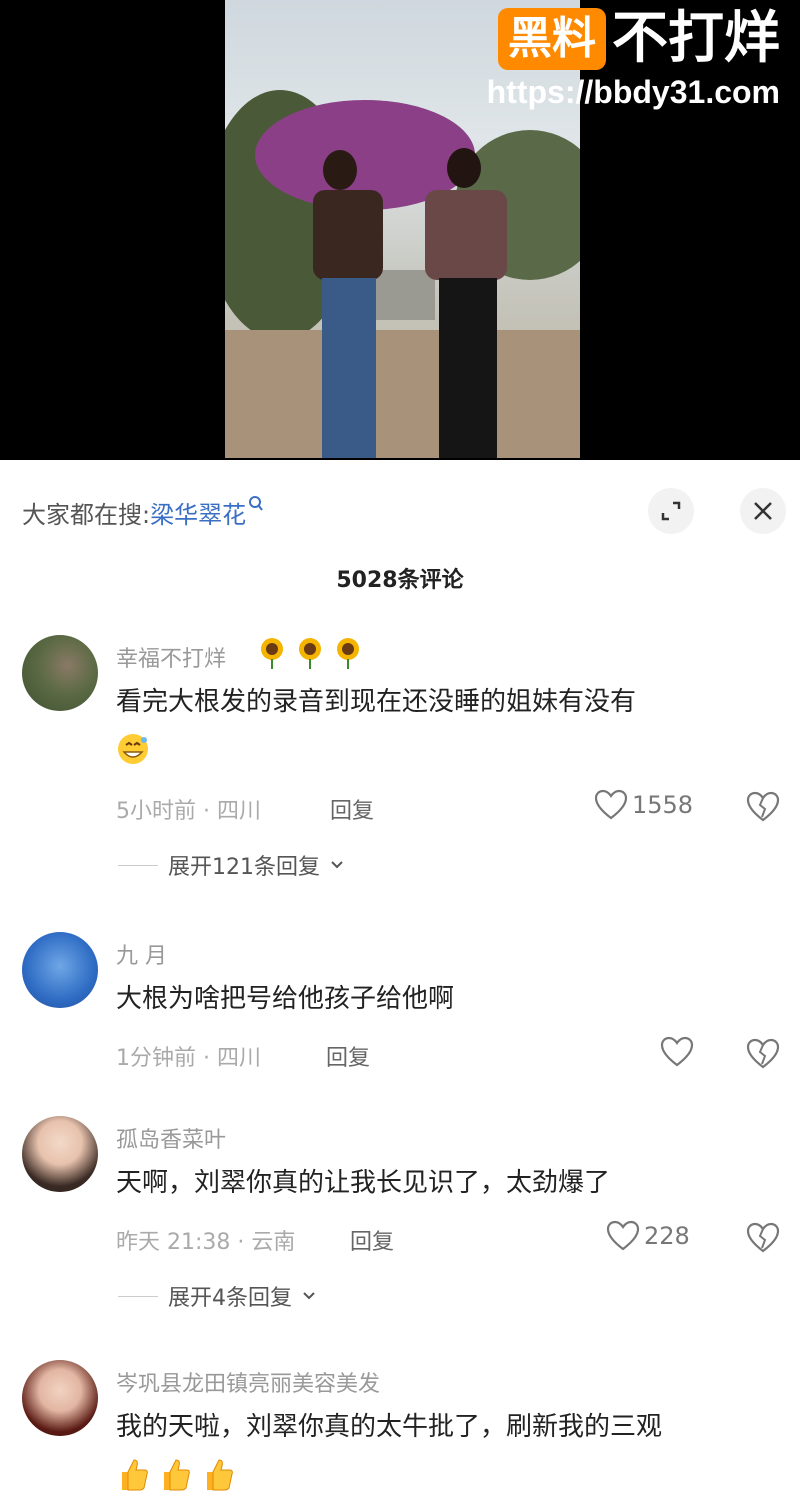 This screenshot has height=1497, width=800. What do you see at coordinates (663, 805) in the screenshot?
I see `like-count: 1558` at bounding box center [663, 805].